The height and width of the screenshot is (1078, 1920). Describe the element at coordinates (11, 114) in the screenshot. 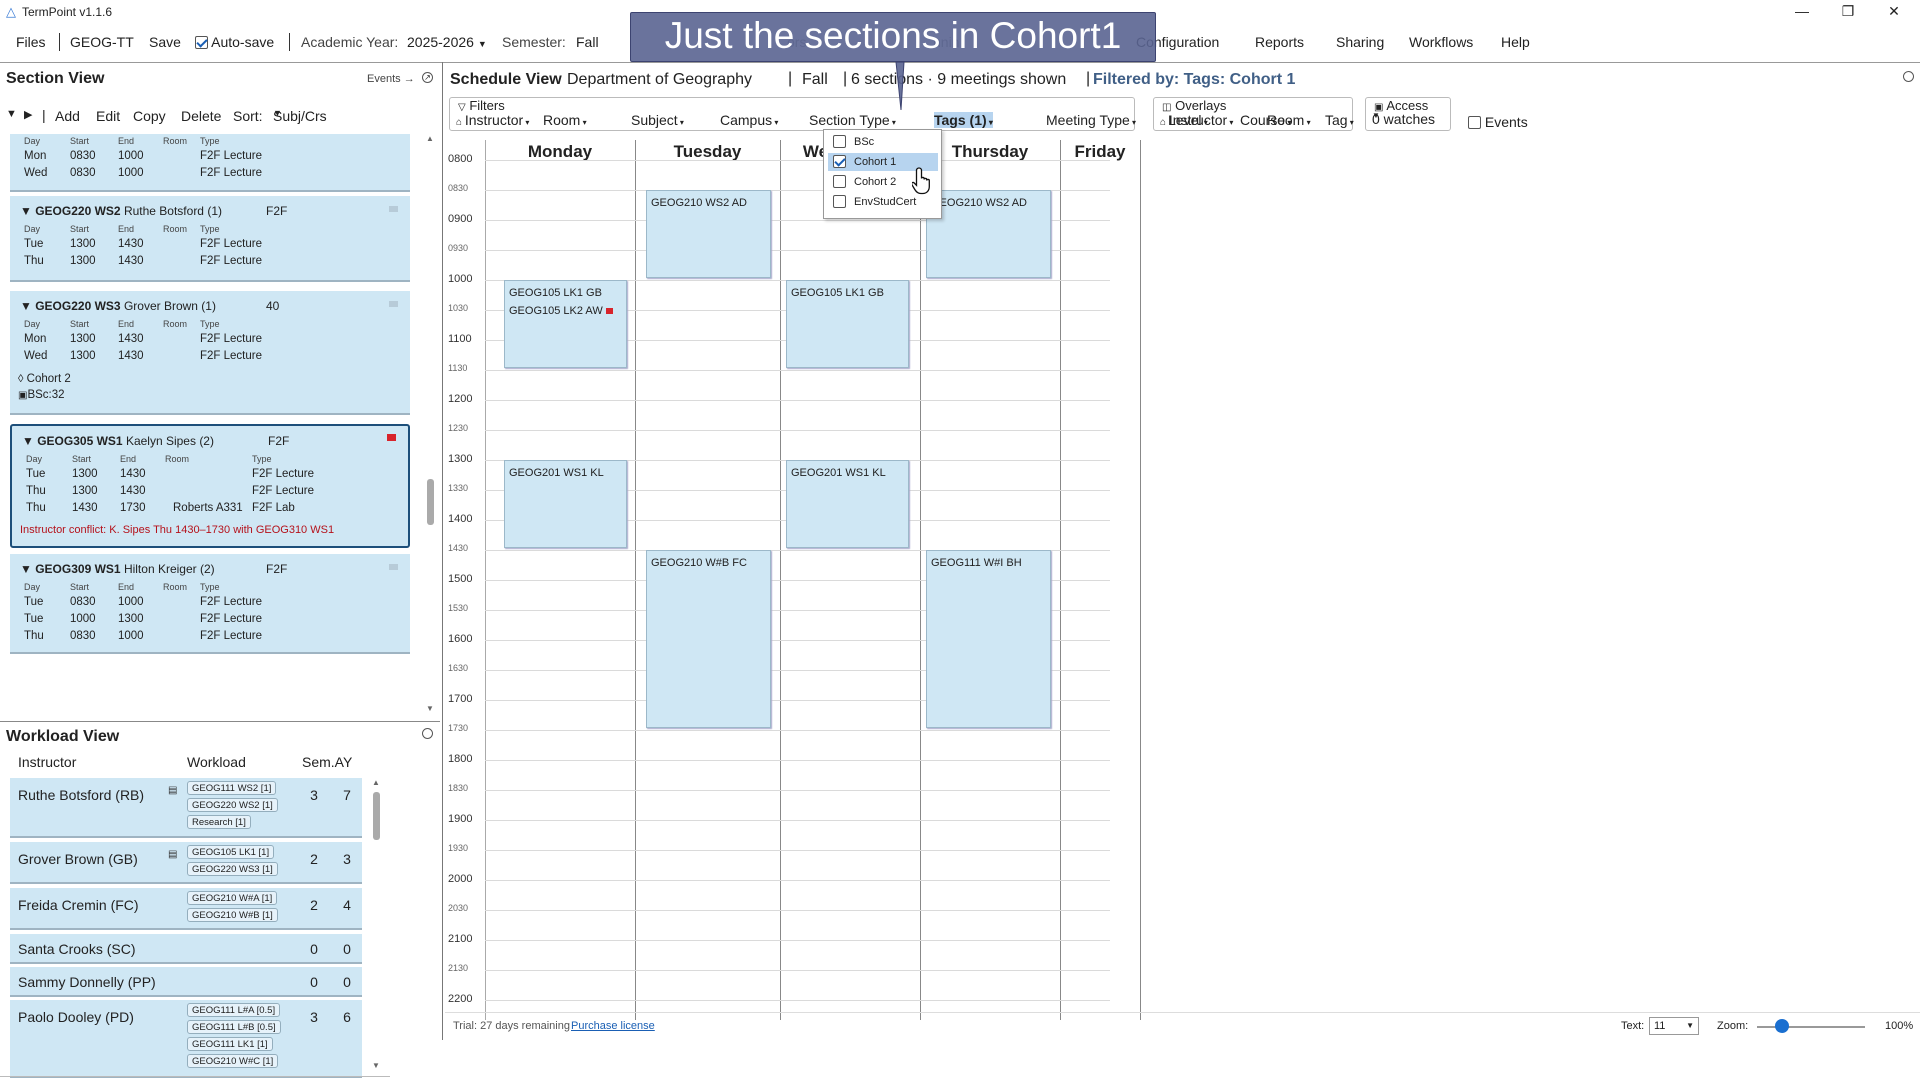

I see `collapse-all-icon: ▼` at that location.